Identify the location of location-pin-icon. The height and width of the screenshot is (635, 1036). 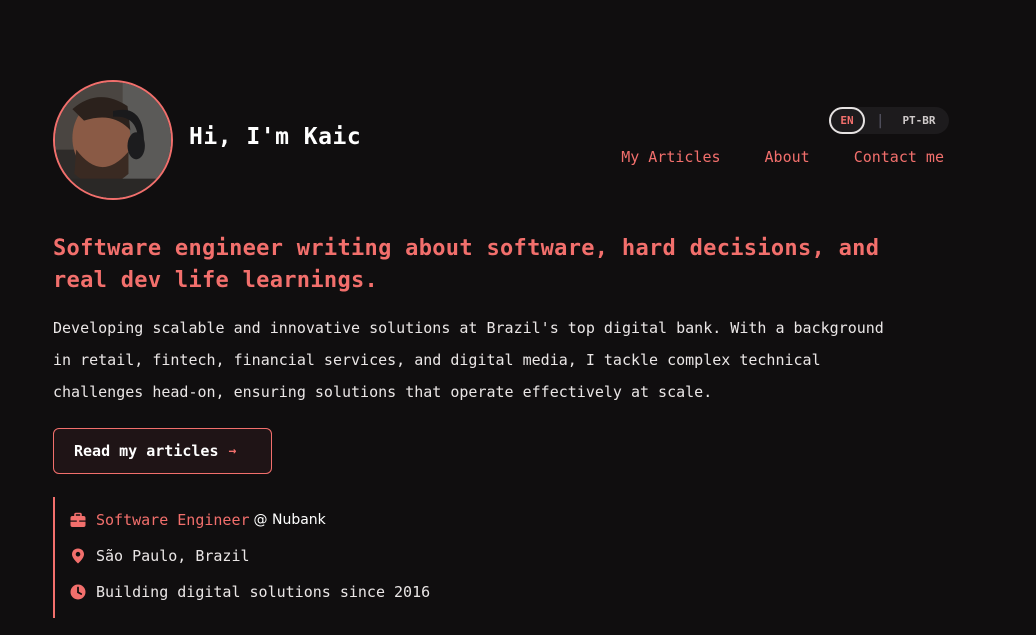
(78, 556).